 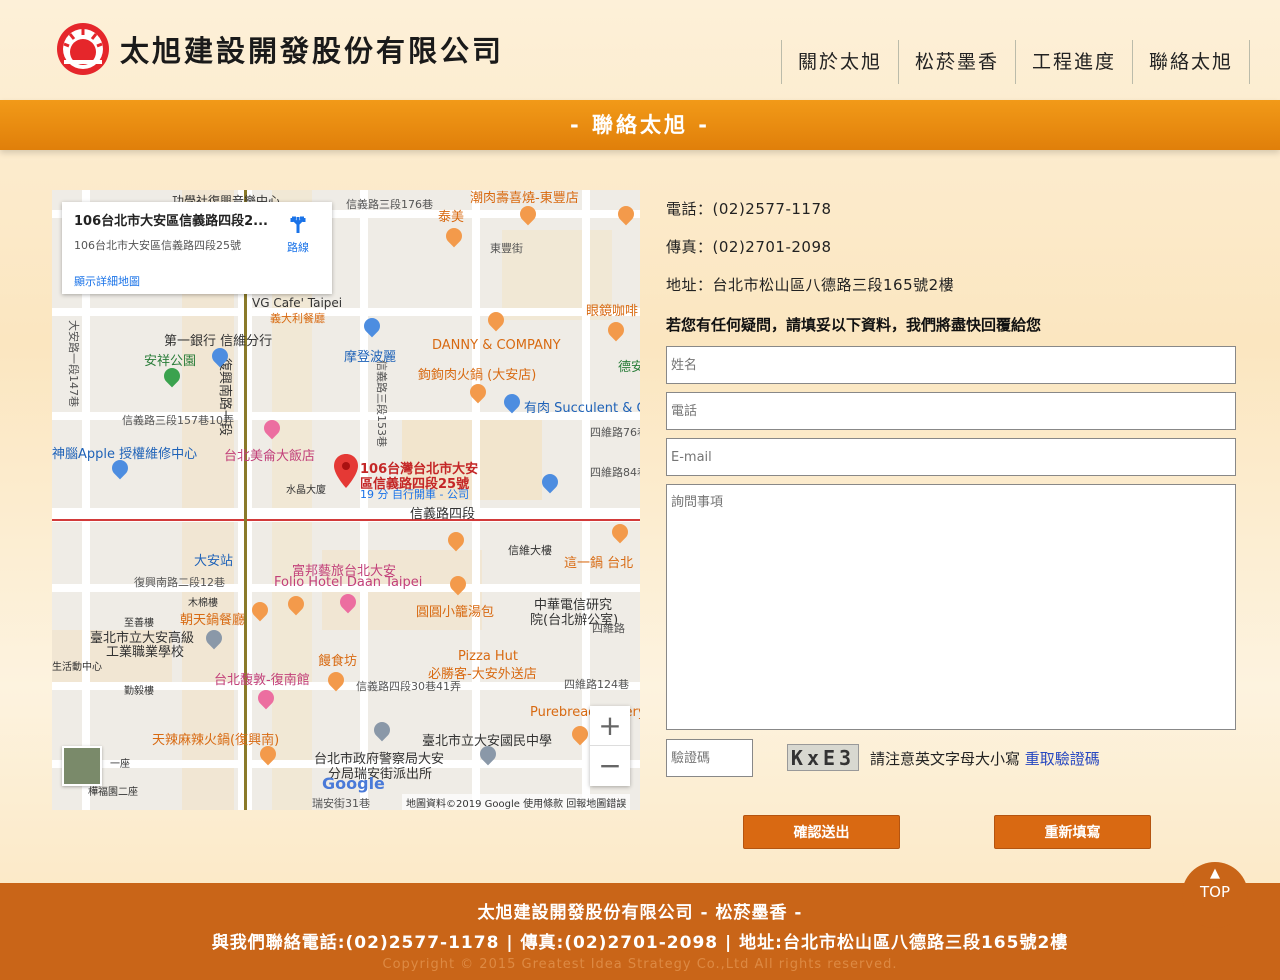 I want to click on map-label: 四維路84巷, so click(x=615, y=472).